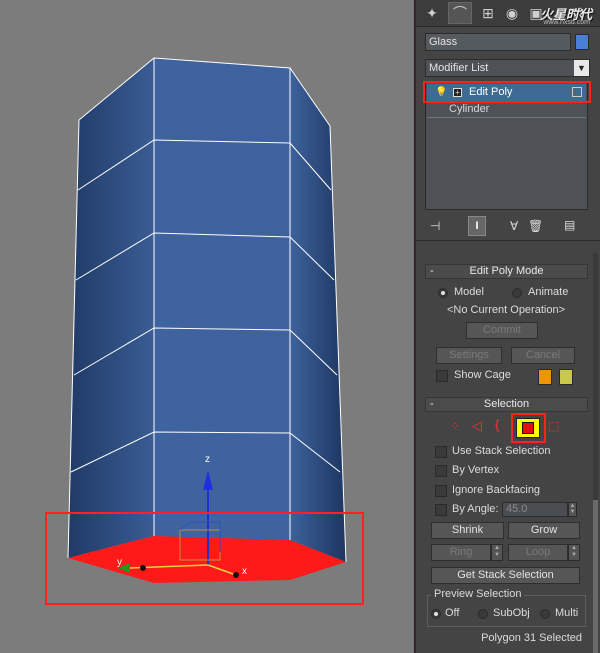 The height and width of the screenshot is (653, 600). Describe the element at coordinates (514, 226) in the screenshot. I see `make-unique-icon: ∀` at that location.